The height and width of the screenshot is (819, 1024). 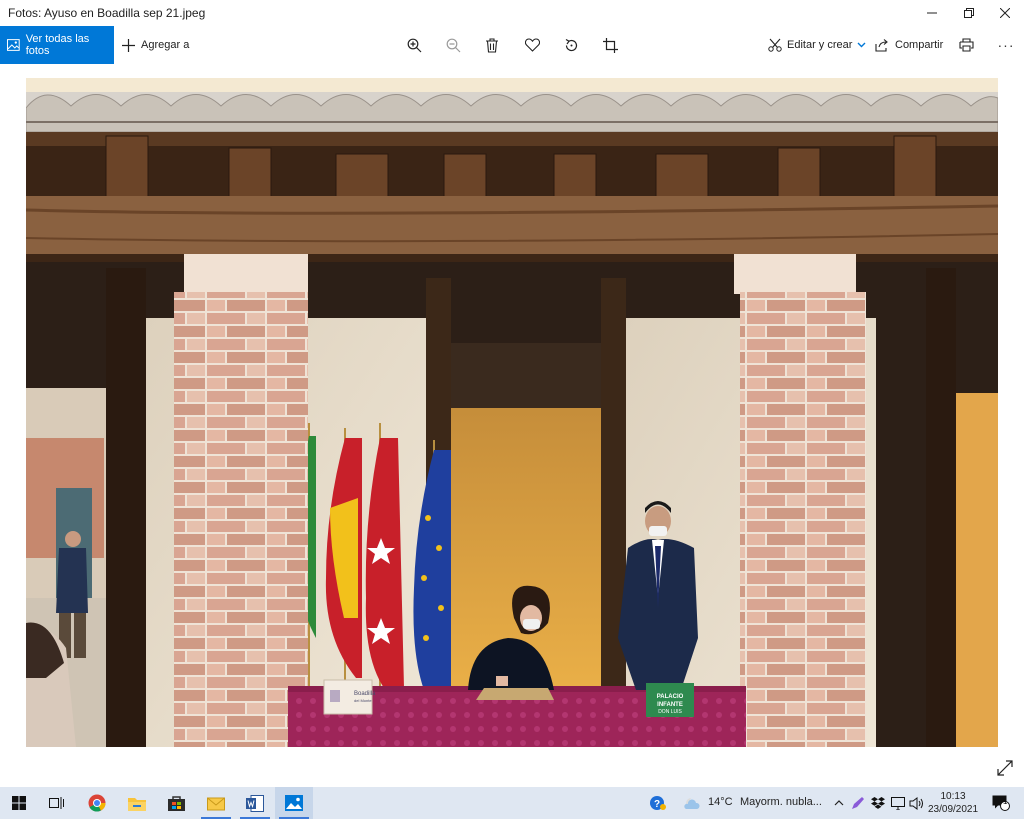 What do you see at coordinates (670, 712) in the screenshot?
I see `svg-text: DON LUIS` at bounding box center [670, 712].